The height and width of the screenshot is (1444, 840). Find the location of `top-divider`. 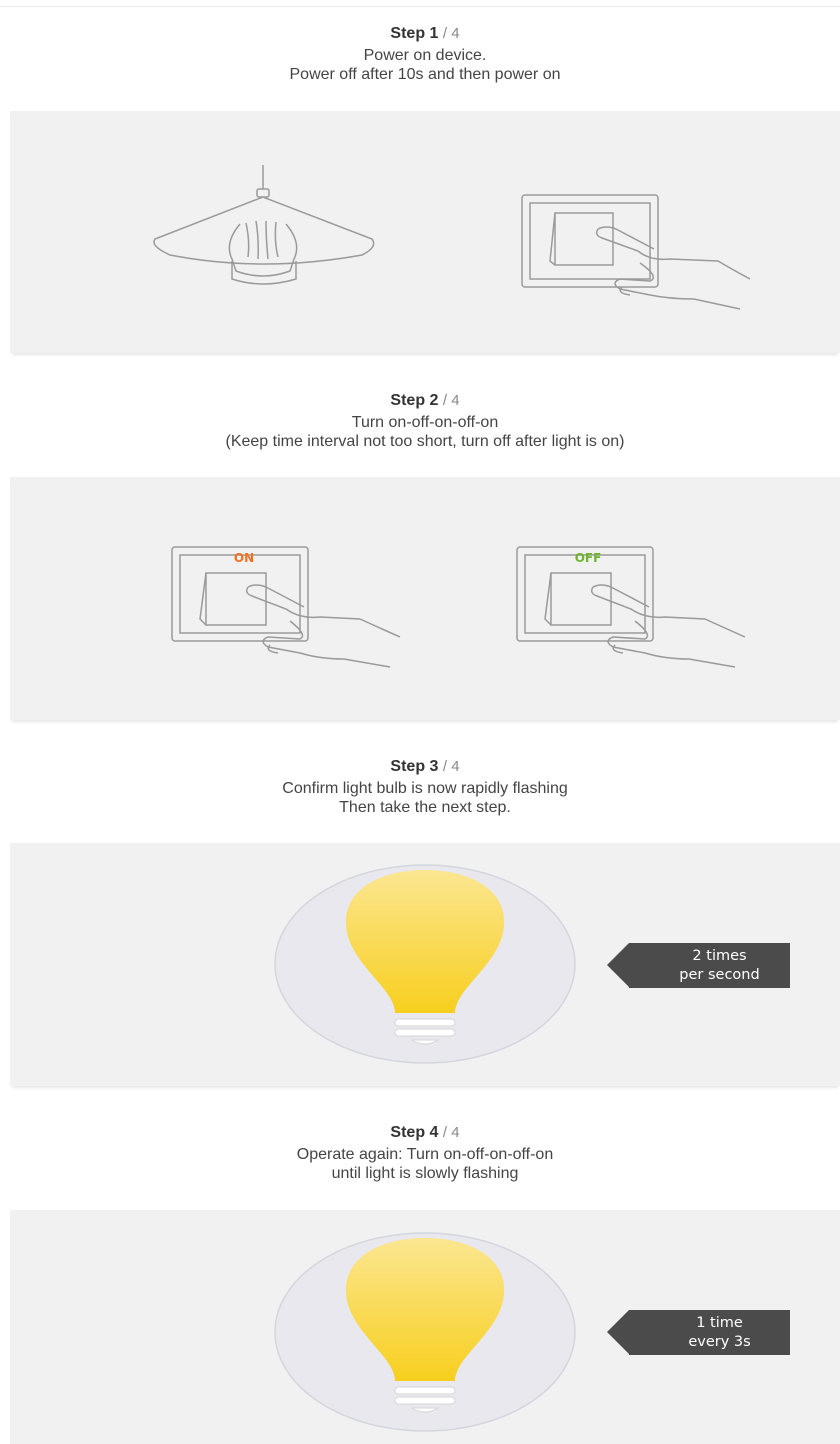

top-divider is located at coordinates (420, 6).